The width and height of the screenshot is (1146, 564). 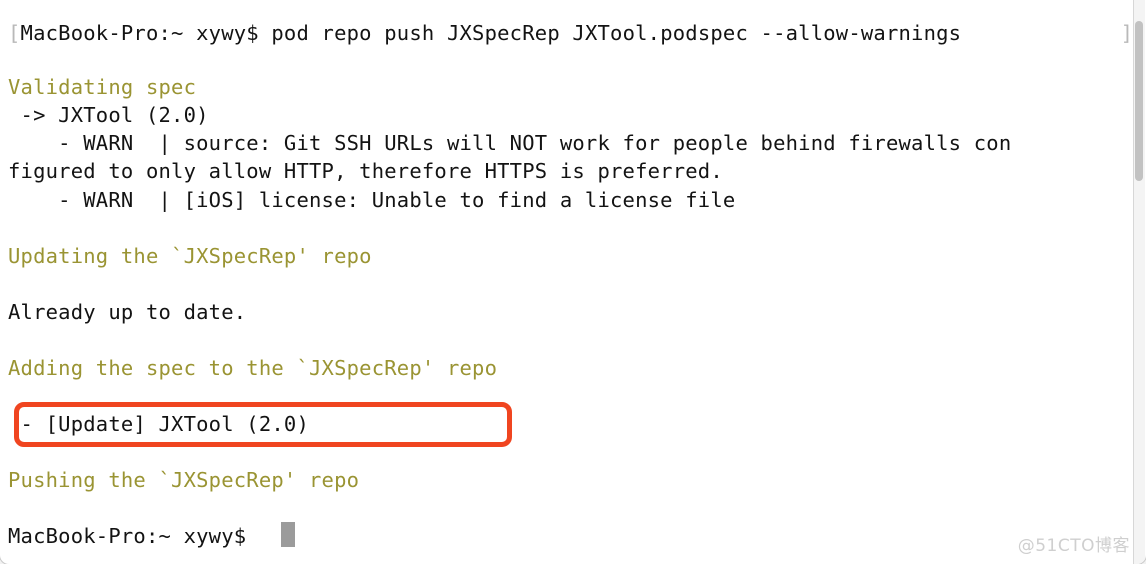 What do you see at coordinates (1139, 101) in the screenshot?
I see `scrollbar-thumb` at bounding box center [1139, 101].